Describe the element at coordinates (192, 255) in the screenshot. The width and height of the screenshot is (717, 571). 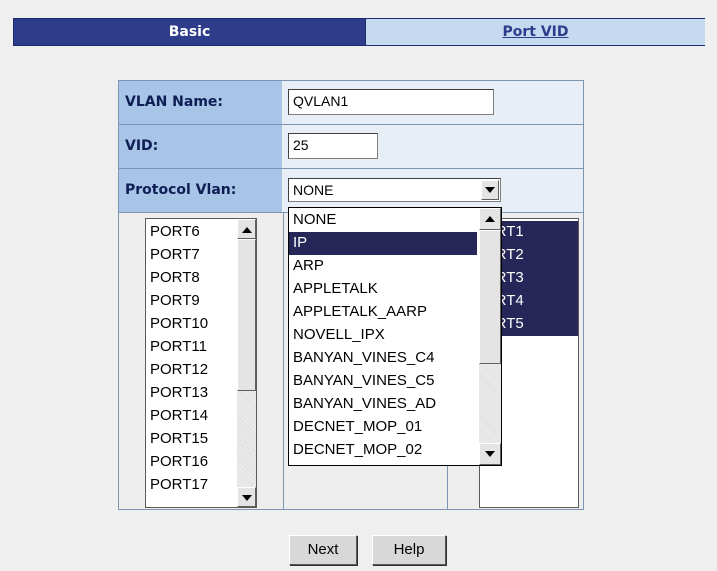
I see `available-port-item: PORT7` at that location.